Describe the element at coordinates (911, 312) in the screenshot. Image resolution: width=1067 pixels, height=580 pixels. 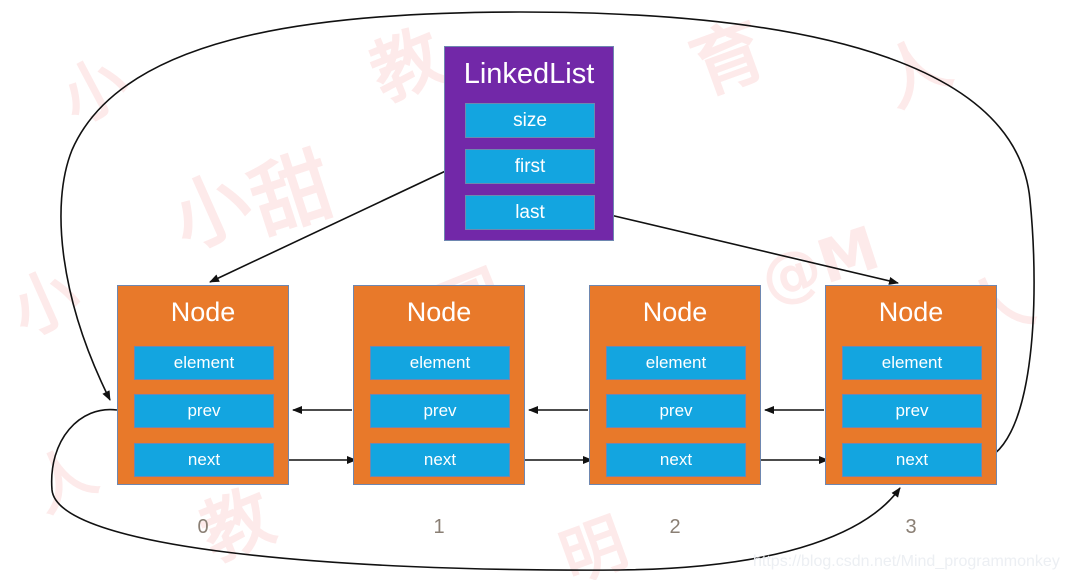
I see `node-title-3: Node` at that location.